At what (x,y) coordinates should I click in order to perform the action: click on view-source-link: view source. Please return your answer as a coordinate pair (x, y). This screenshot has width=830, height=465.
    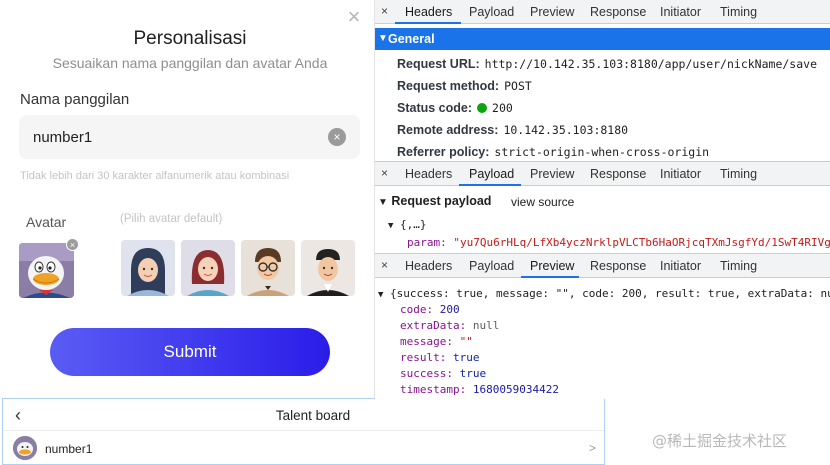
    Looking at the image, I should click on (542, 202).